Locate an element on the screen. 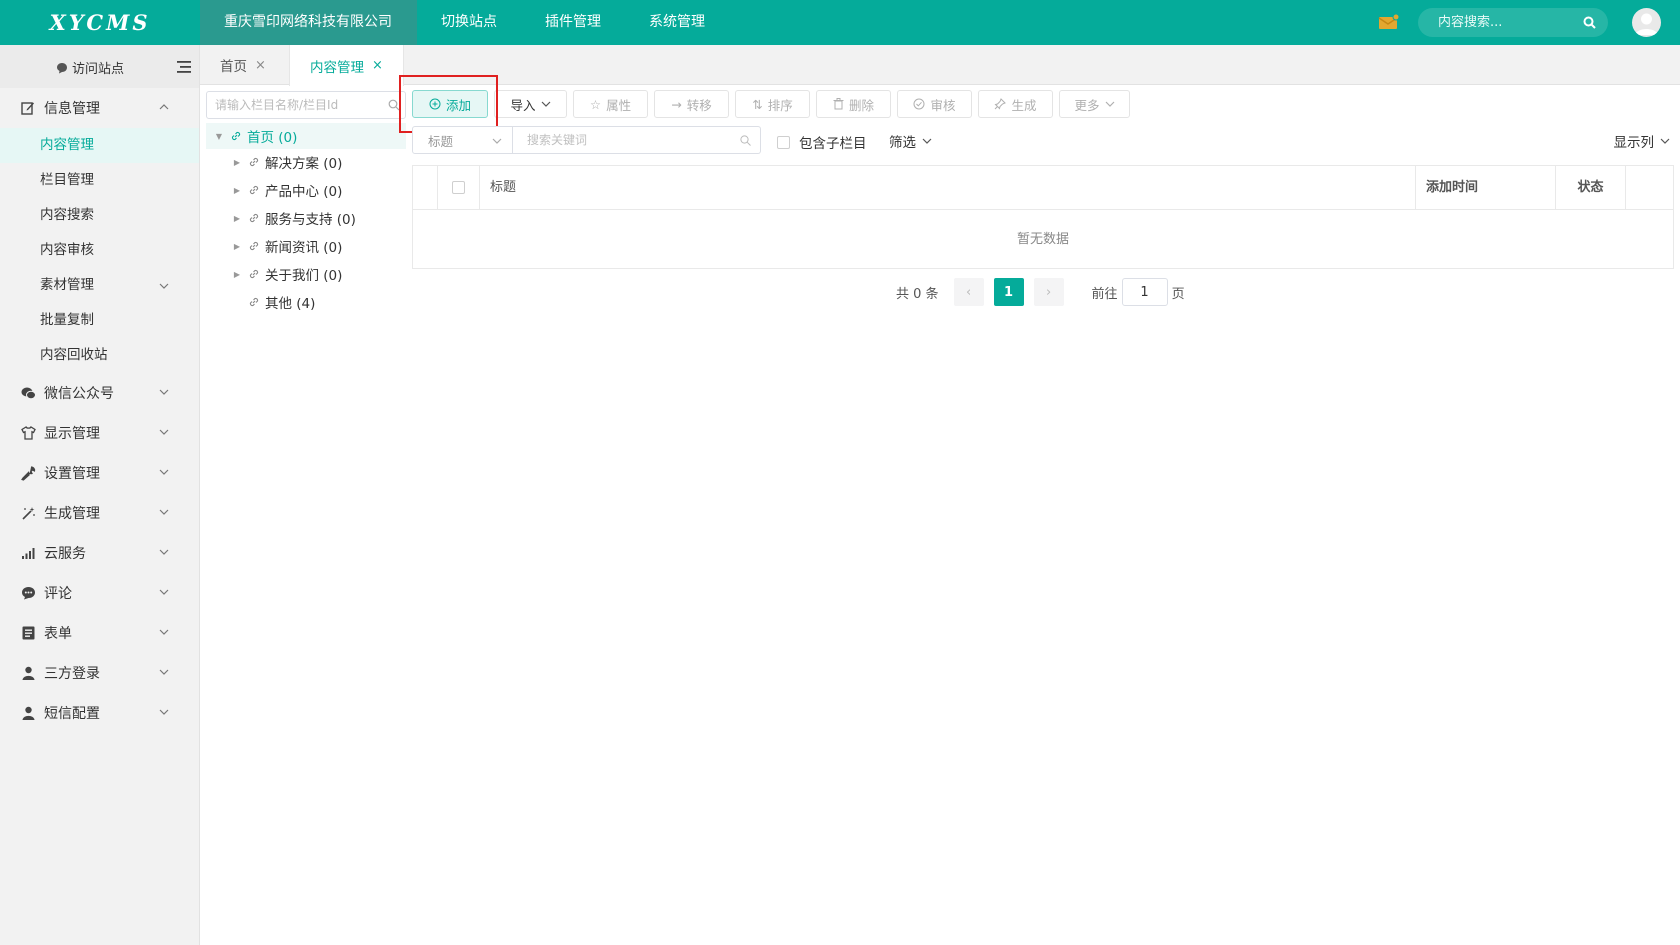  star-icon: ☆ is located at coordinates (595, 104).